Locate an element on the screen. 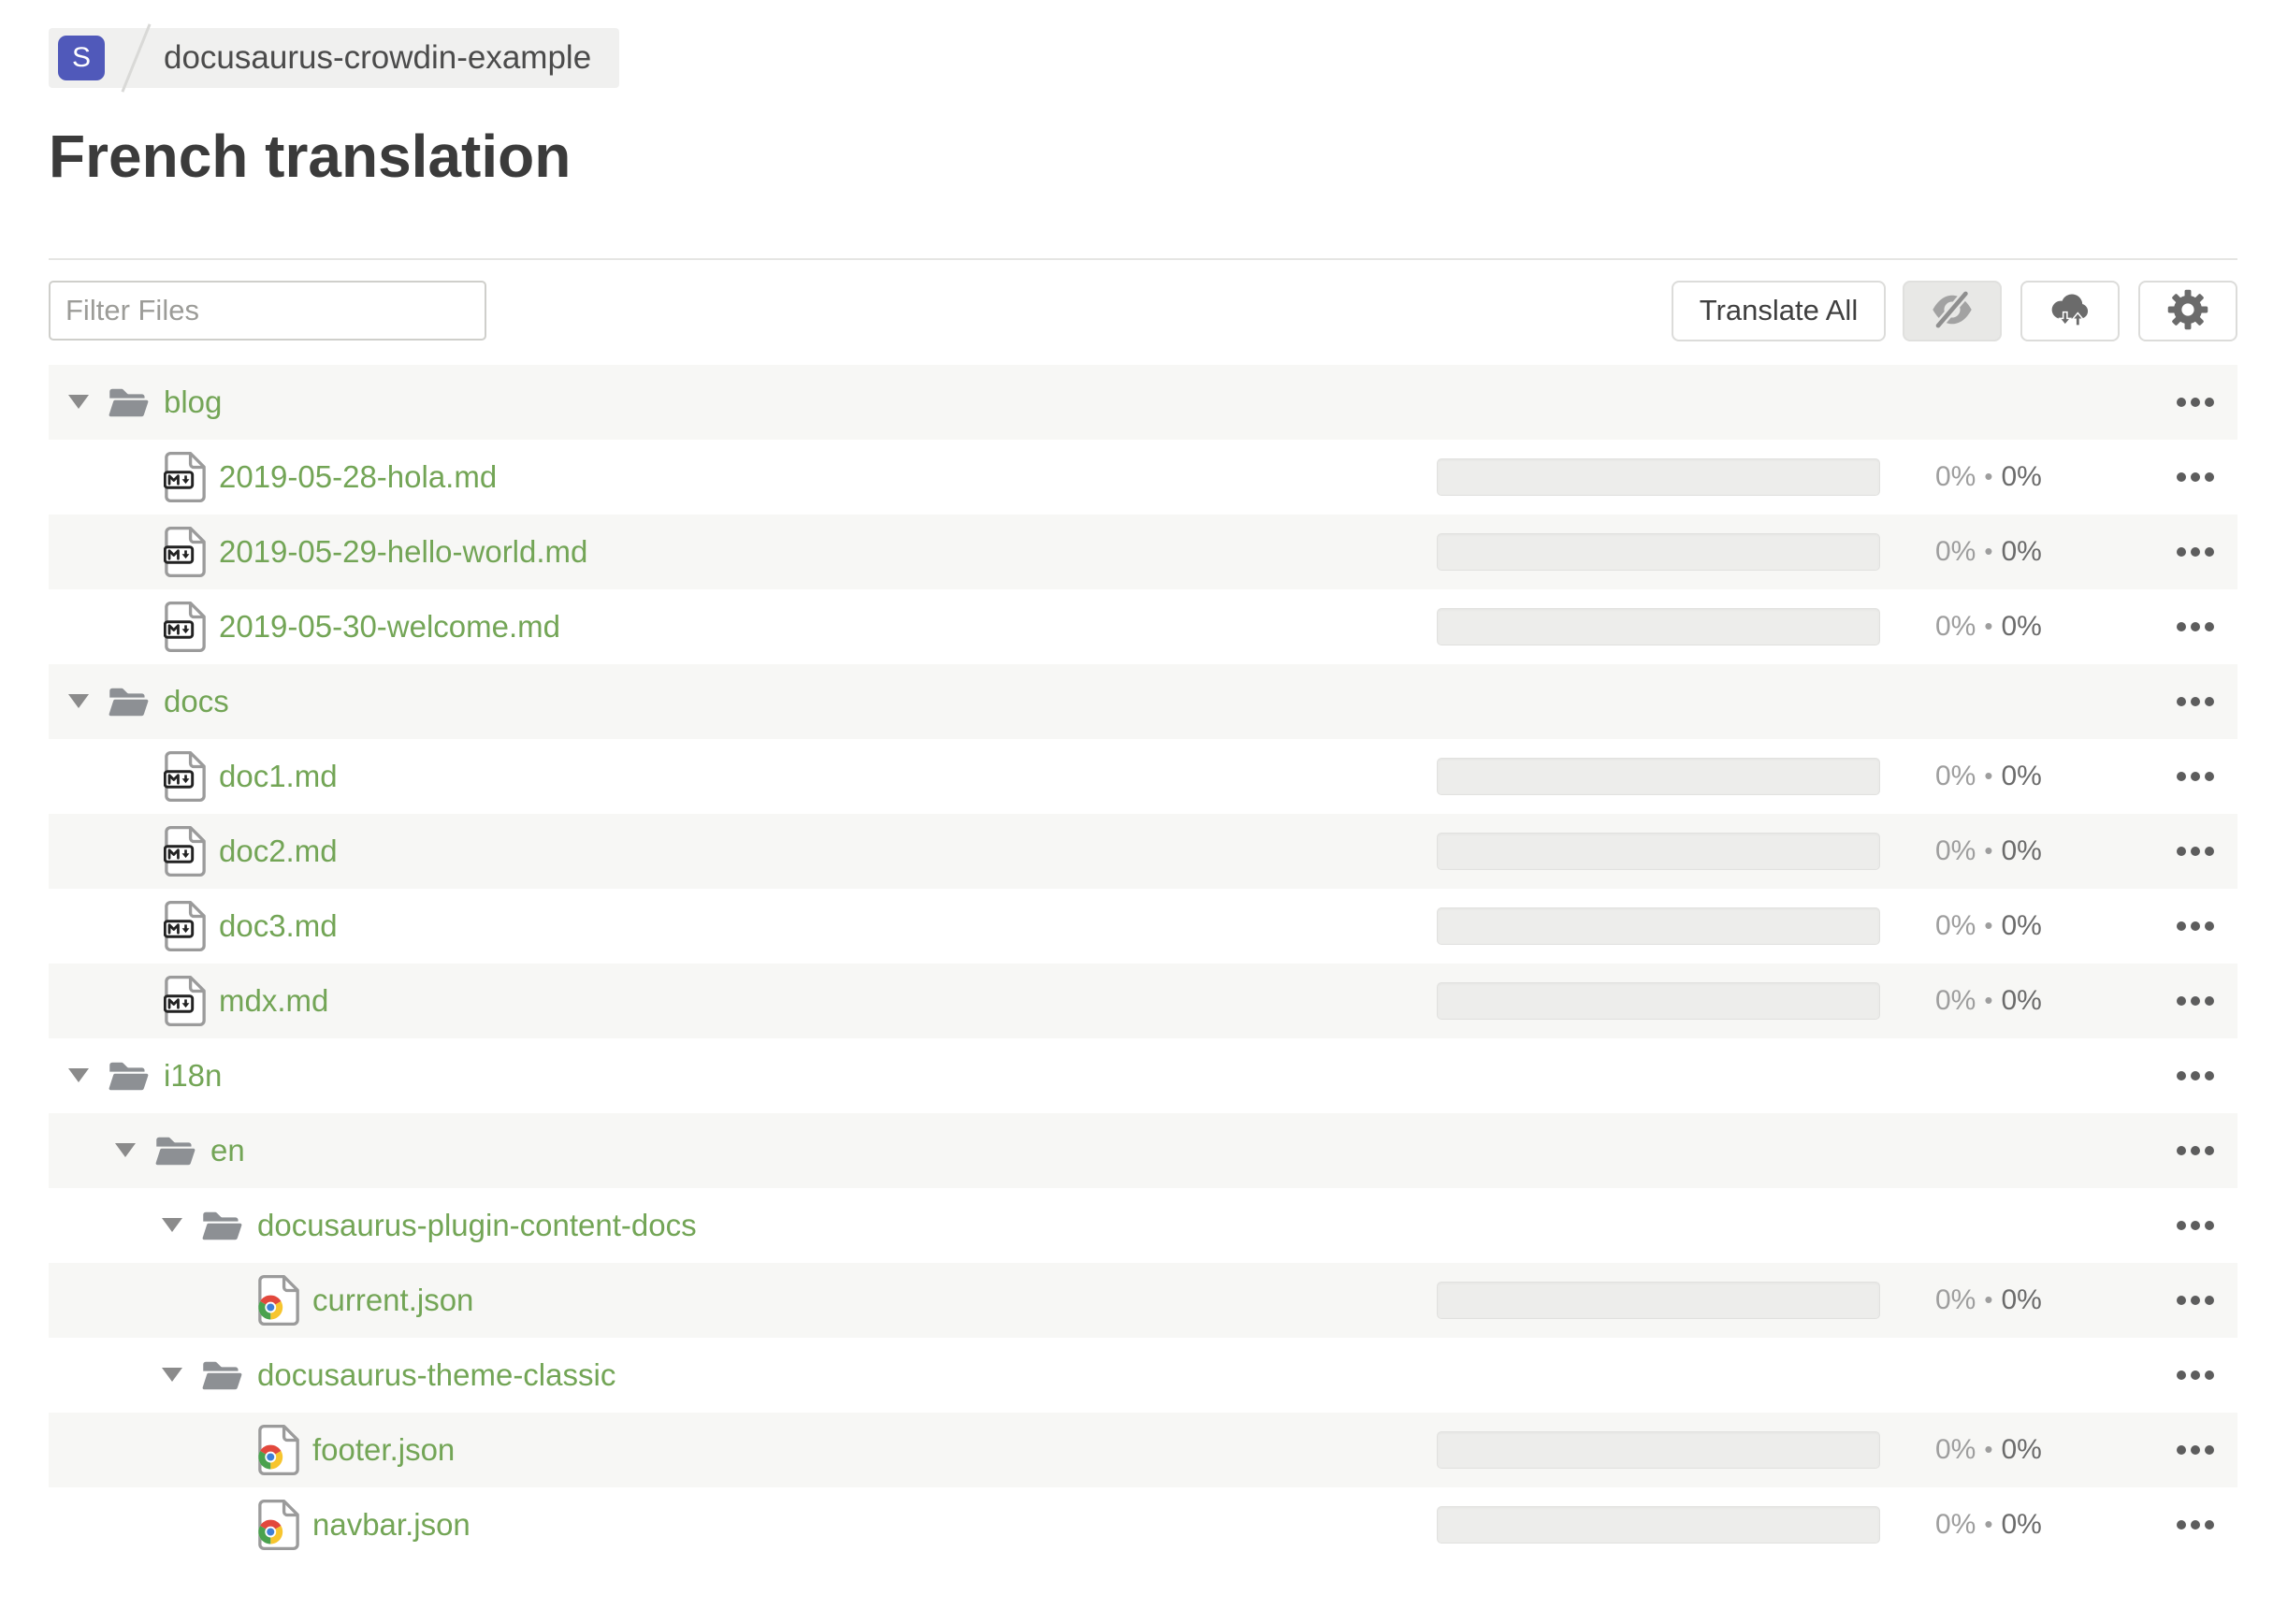  toolbar: Translate All is located at coordinates (1143, 311).